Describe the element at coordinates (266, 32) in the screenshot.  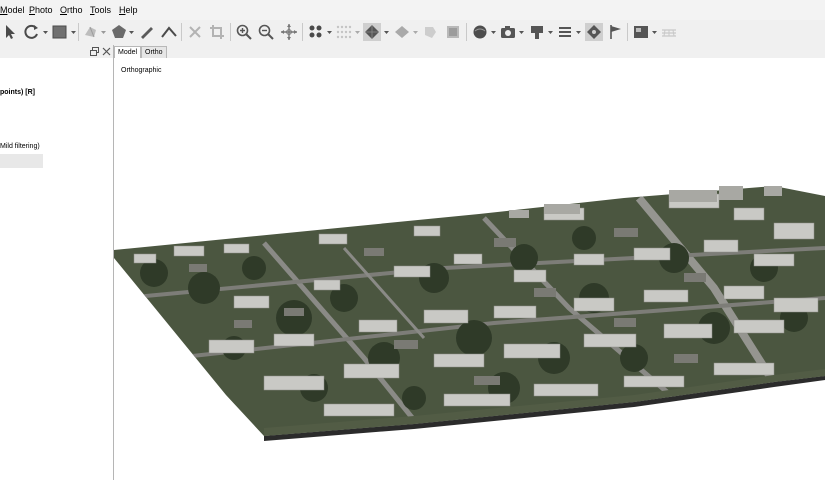
I see `zoom-out-icon` at that location.